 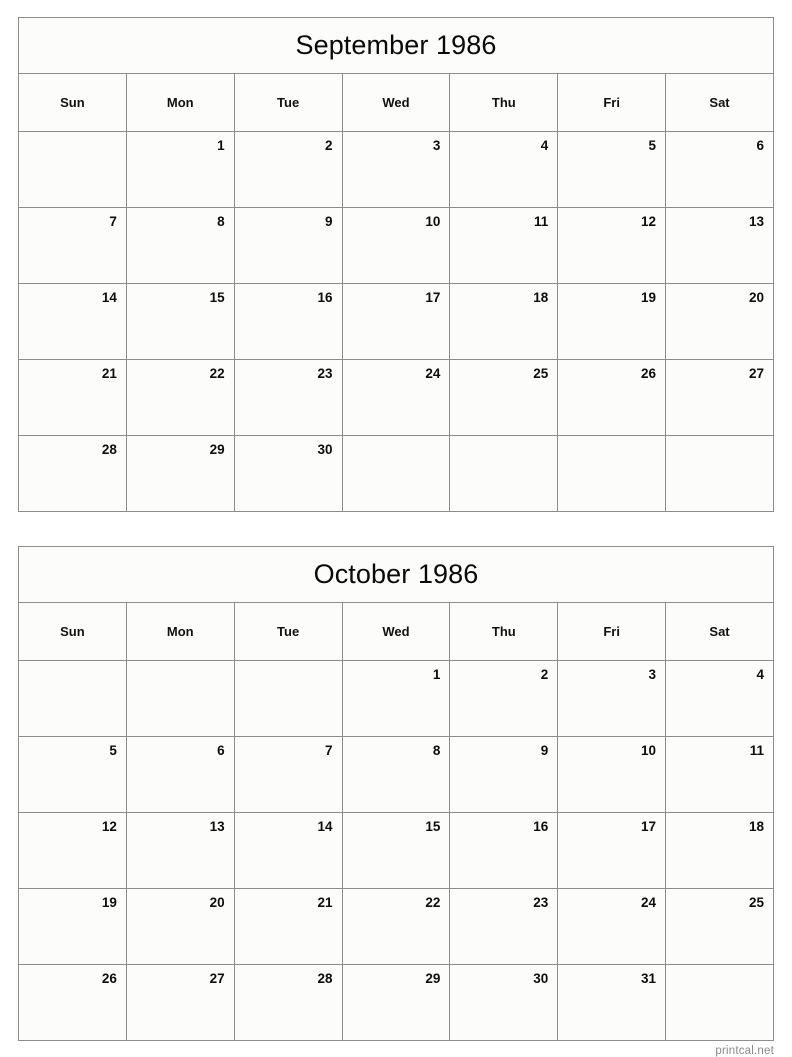 I want to click on month-title: October 1986, so click(x=396, y=574).